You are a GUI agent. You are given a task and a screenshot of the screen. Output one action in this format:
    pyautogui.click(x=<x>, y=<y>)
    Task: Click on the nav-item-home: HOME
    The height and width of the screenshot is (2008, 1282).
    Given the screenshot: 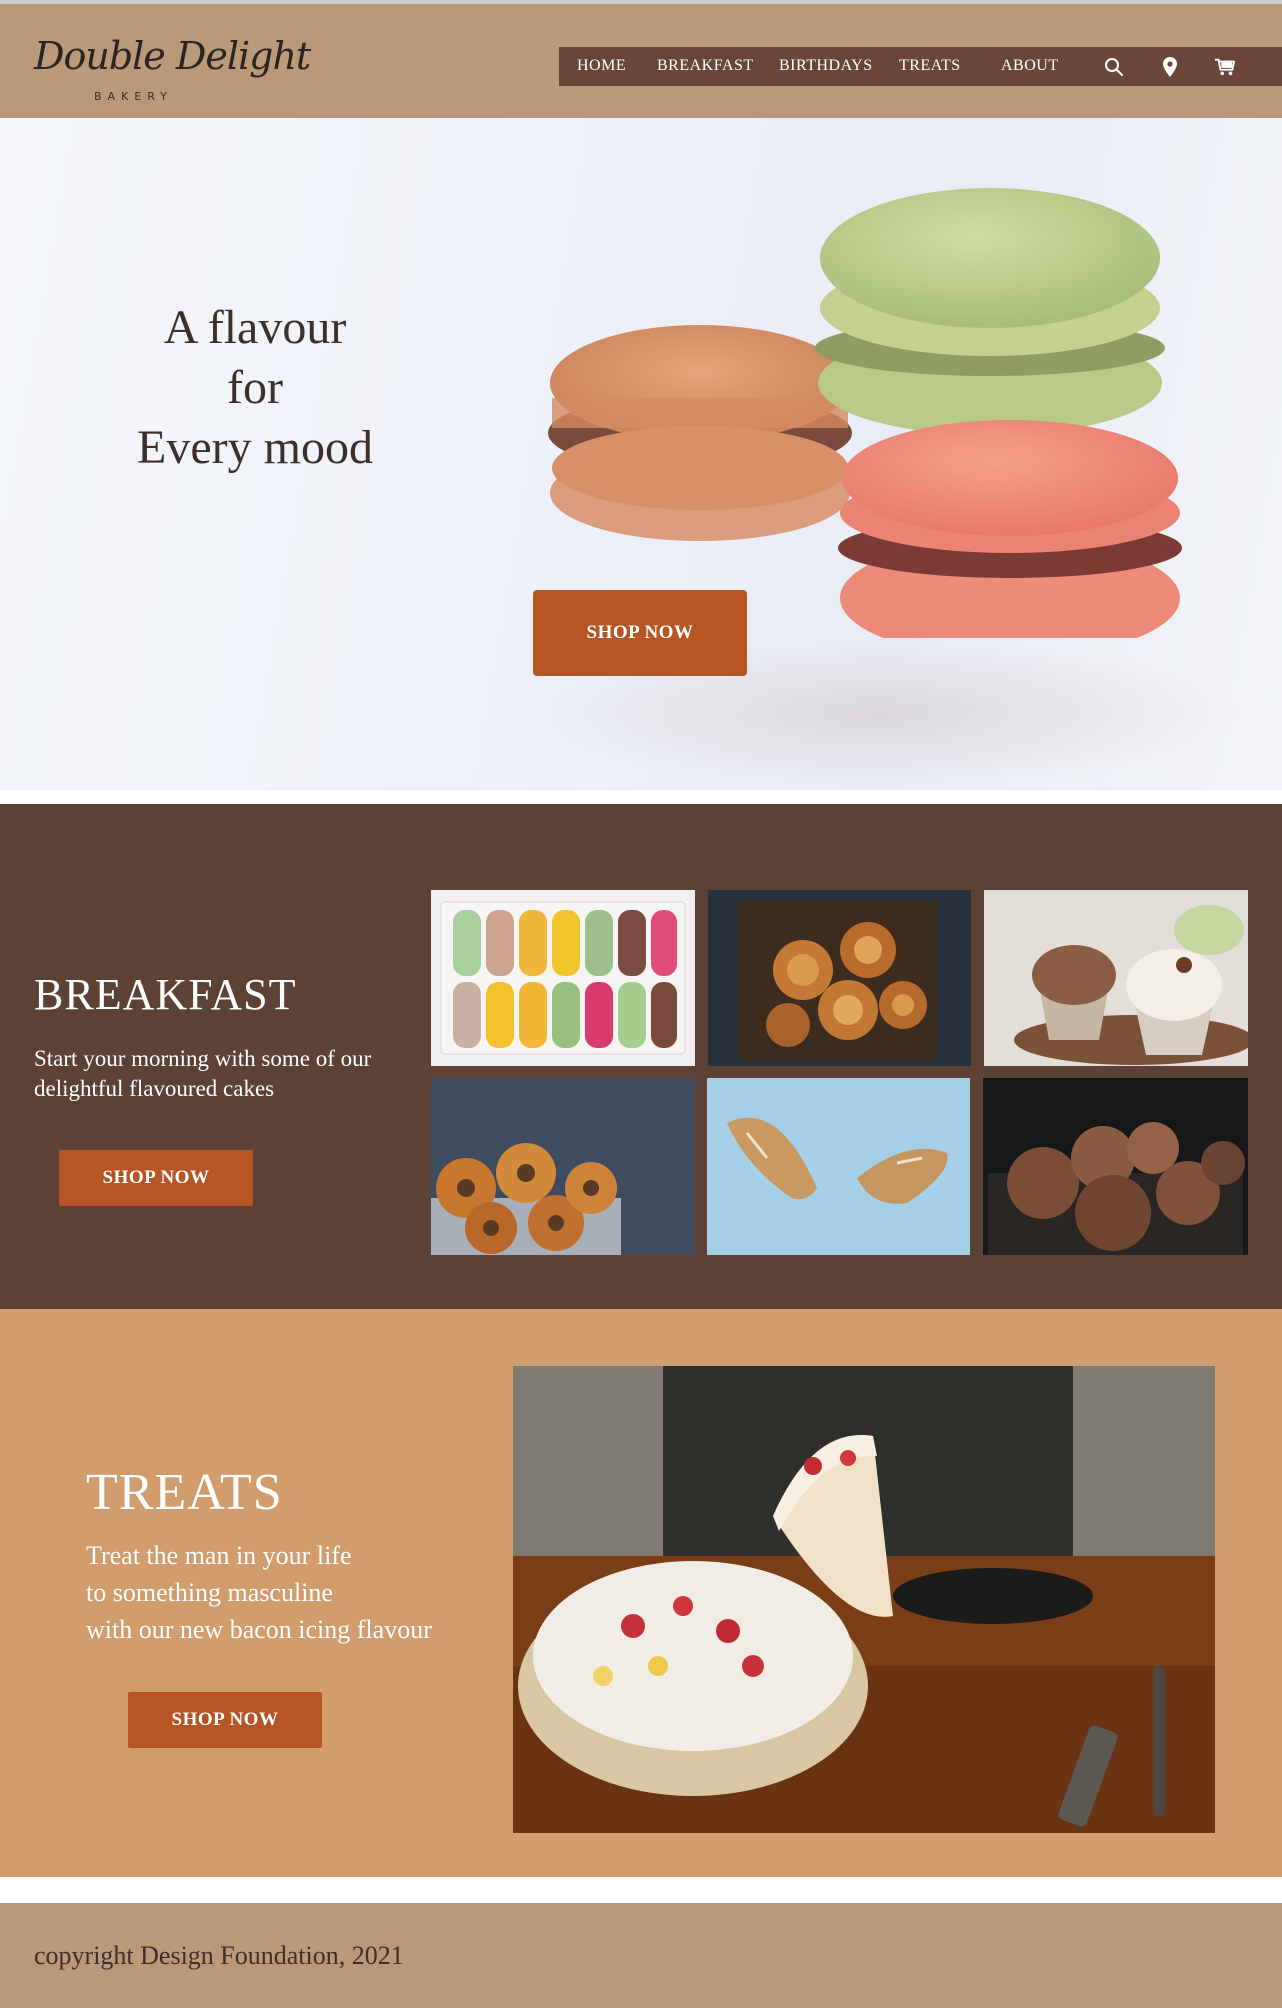 What is the action you would take?
    pyautogui.click(x=601, y=66)
    